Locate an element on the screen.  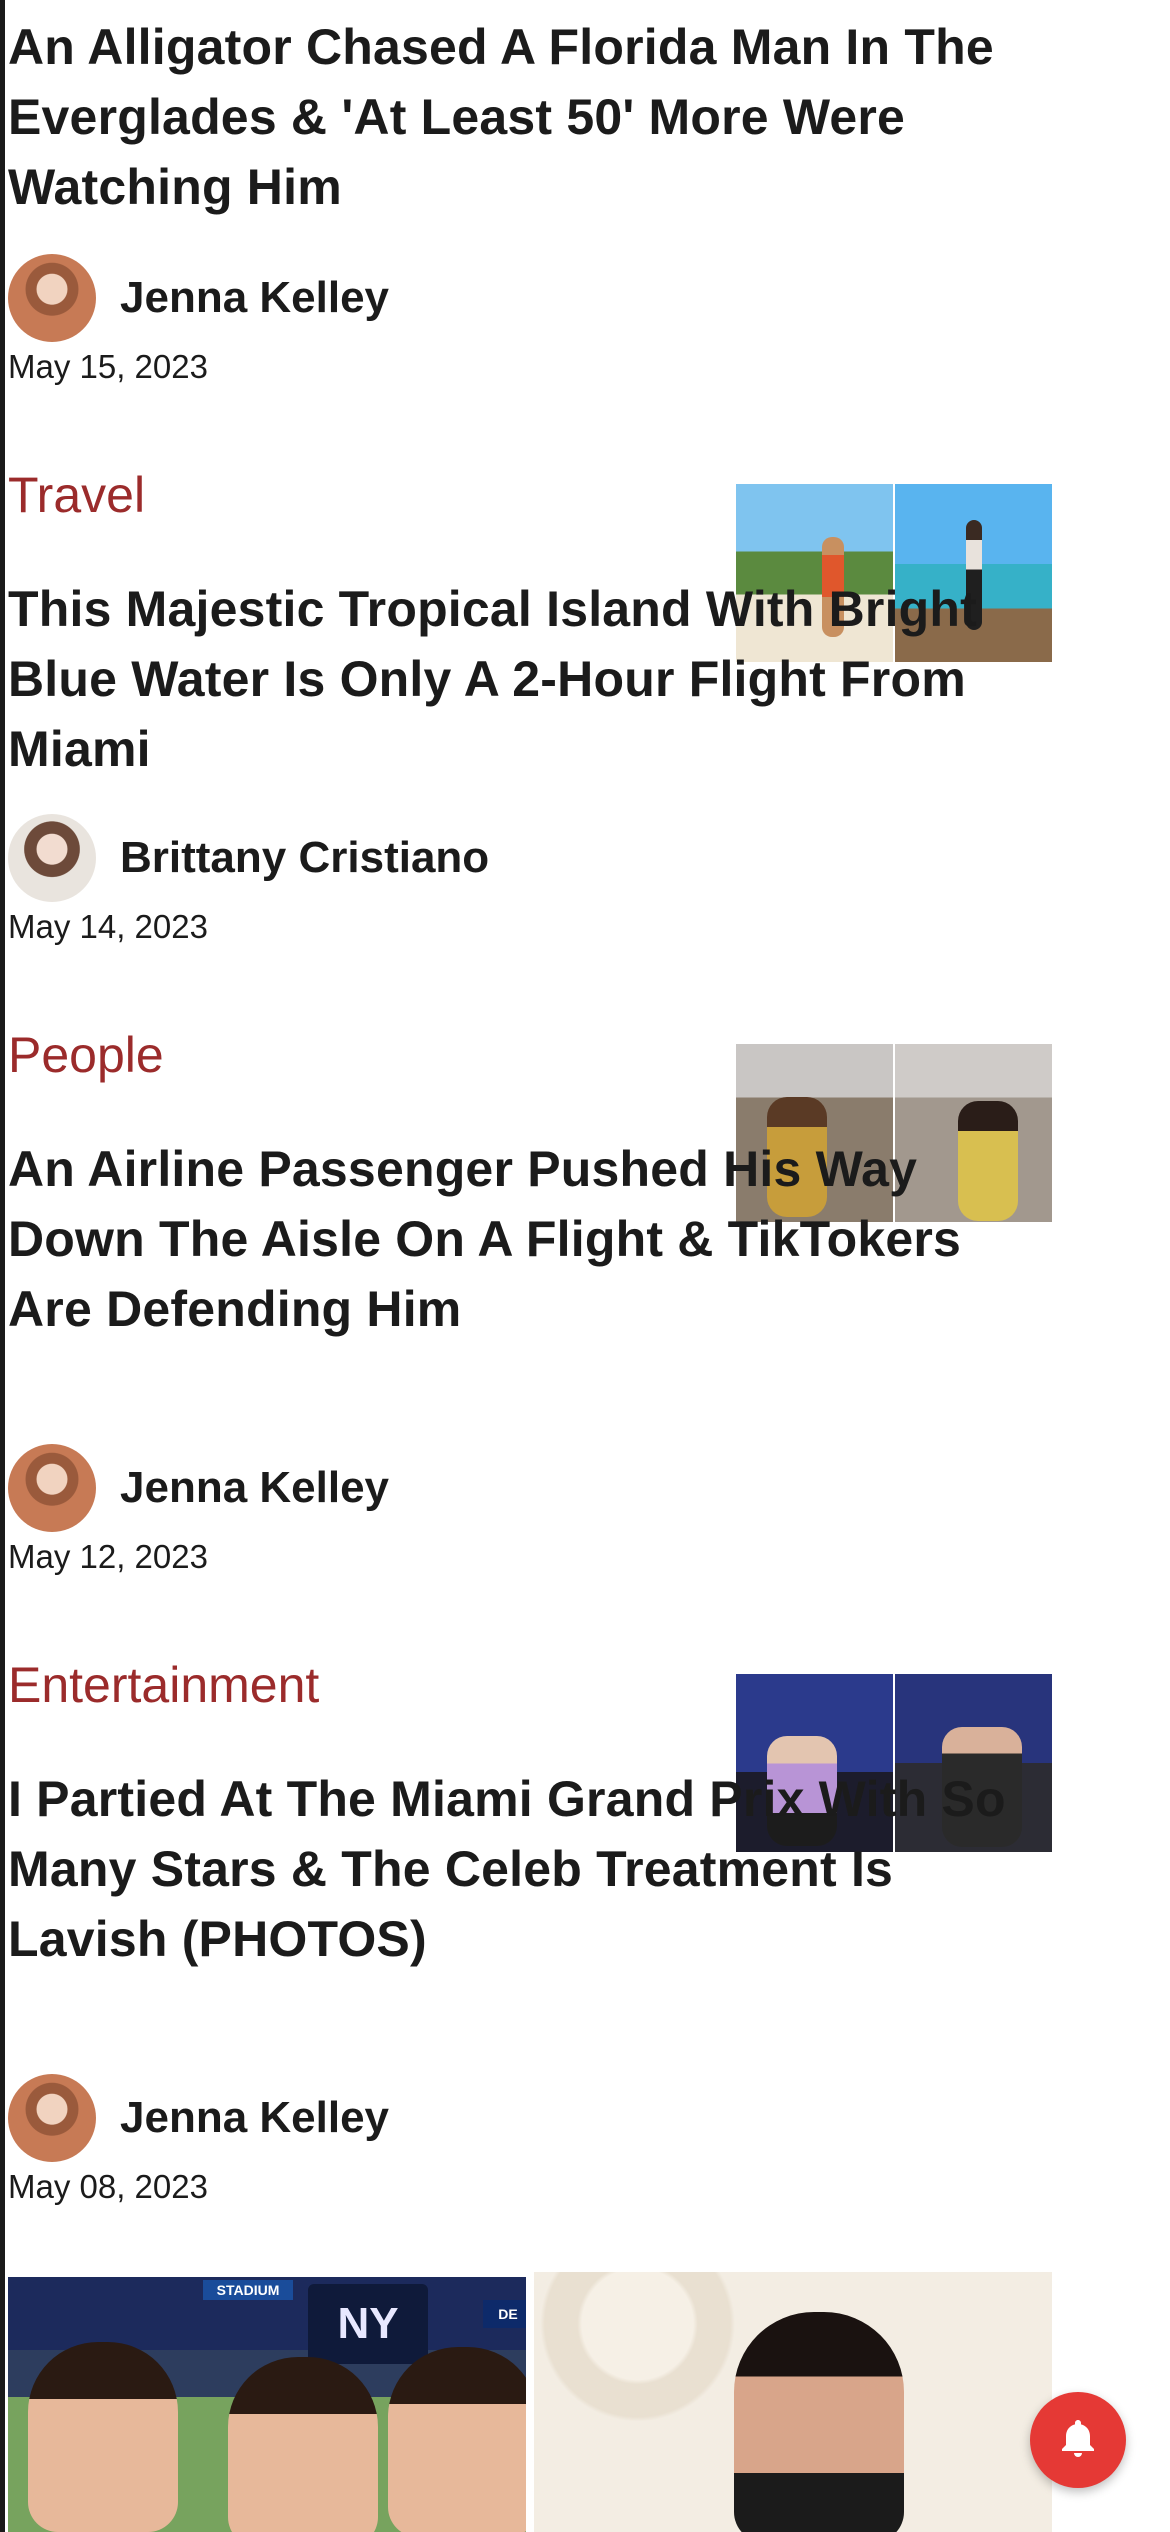
delta-sign: DE is located at coordinates (504, 2314).